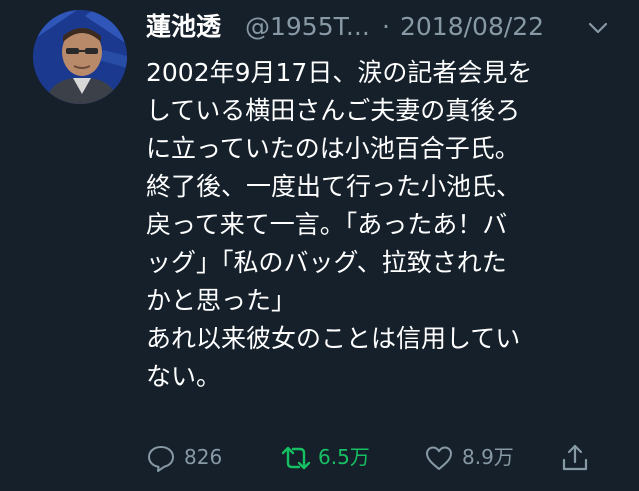 The height and width of the screenshot is (491, 639). I want to click on tweet-date: 2018/08/22, so click(472, 27).